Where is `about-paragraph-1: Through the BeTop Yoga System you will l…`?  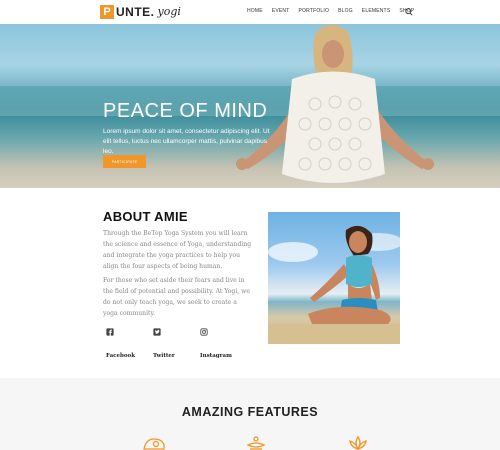 about-paragraph-1: Through the BeTop Yoga System you will l… is located at coordinates (177, 250).